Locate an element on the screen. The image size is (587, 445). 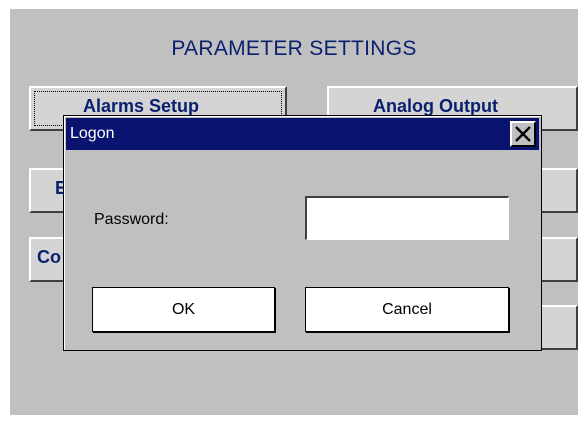
left-button-row3-label: Co is located at coordinates (49, 257).